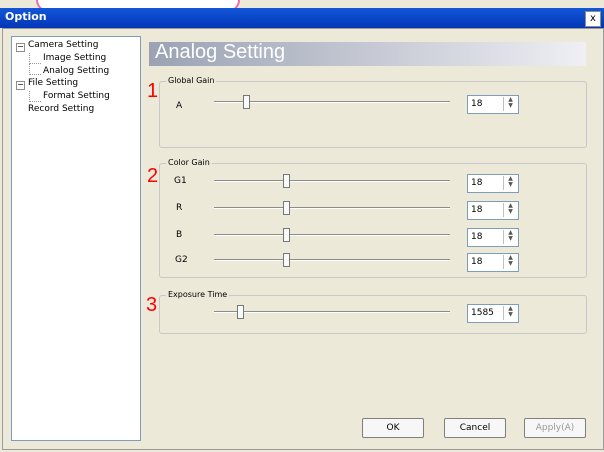  What do you see at coordinates (74, 58) in the screenshot?
I see `tree-item-image-setting: Image Setting` at bounding box center [74, 58].